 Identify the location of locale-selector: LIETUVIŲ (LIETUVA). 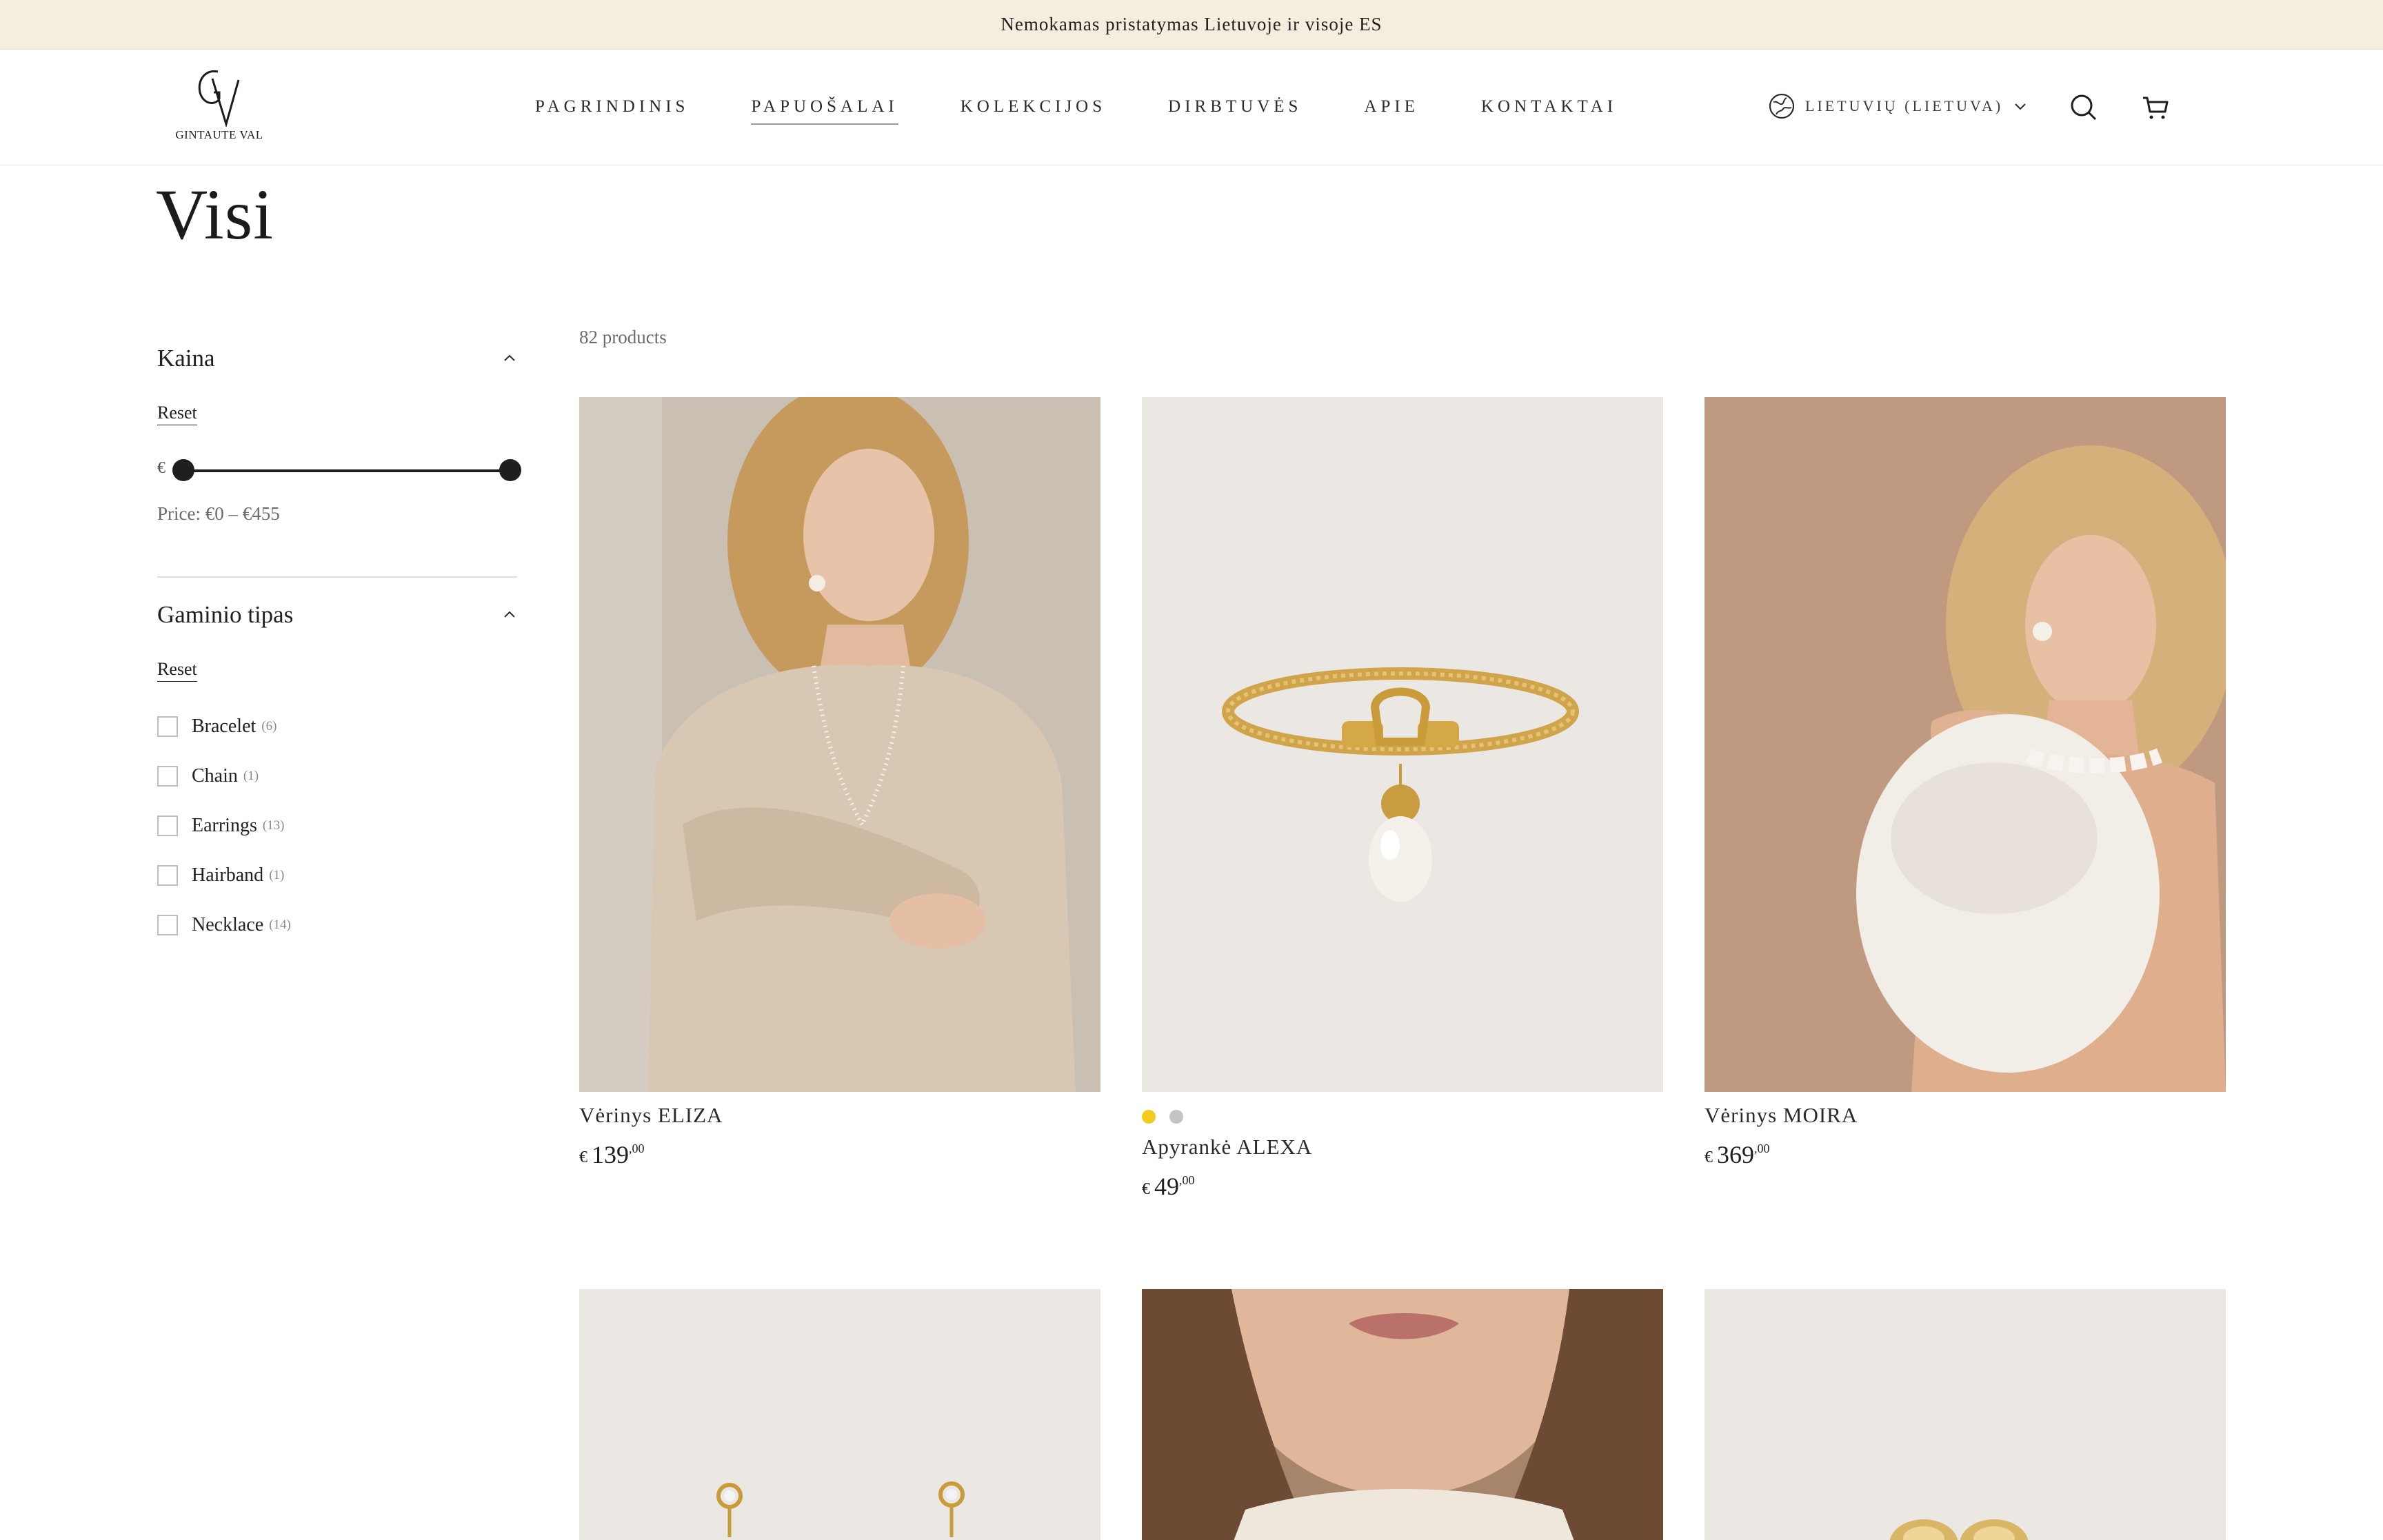
(1898, 106).